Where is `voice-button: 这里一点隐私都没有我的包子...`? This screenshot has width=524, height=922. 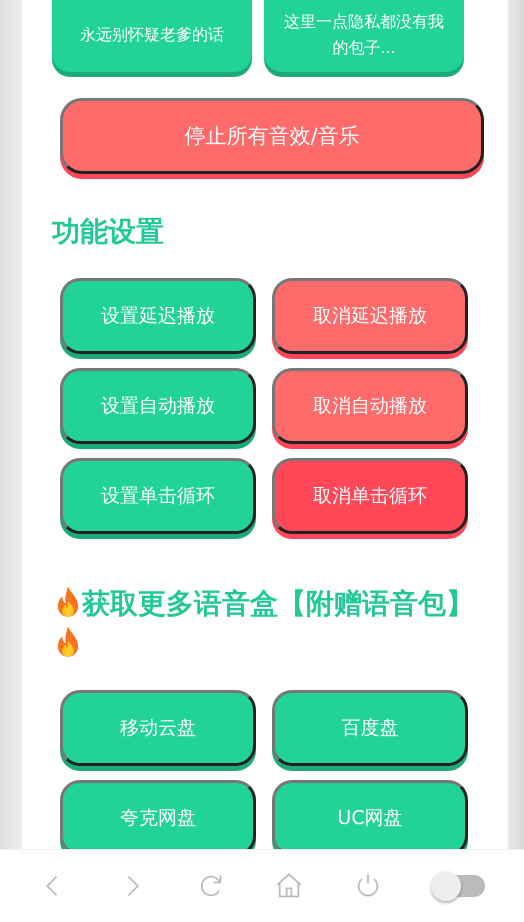 voice-button: 这里一点隐私都没有我的包子... is located at coordinates (364, 36).